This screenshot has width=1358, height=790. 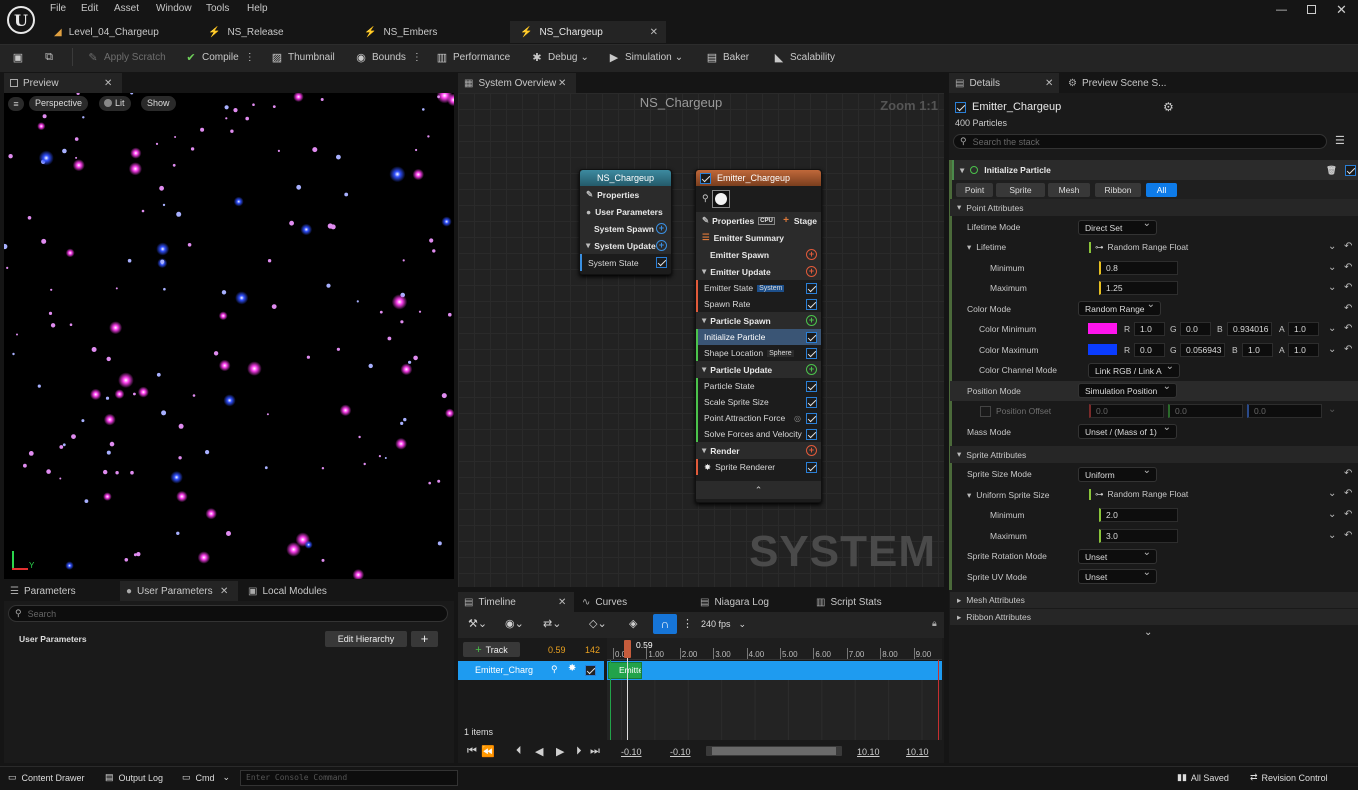 I want to click on all-saved-button: ▮▮ All Saved, so click(x=1203, y=777).